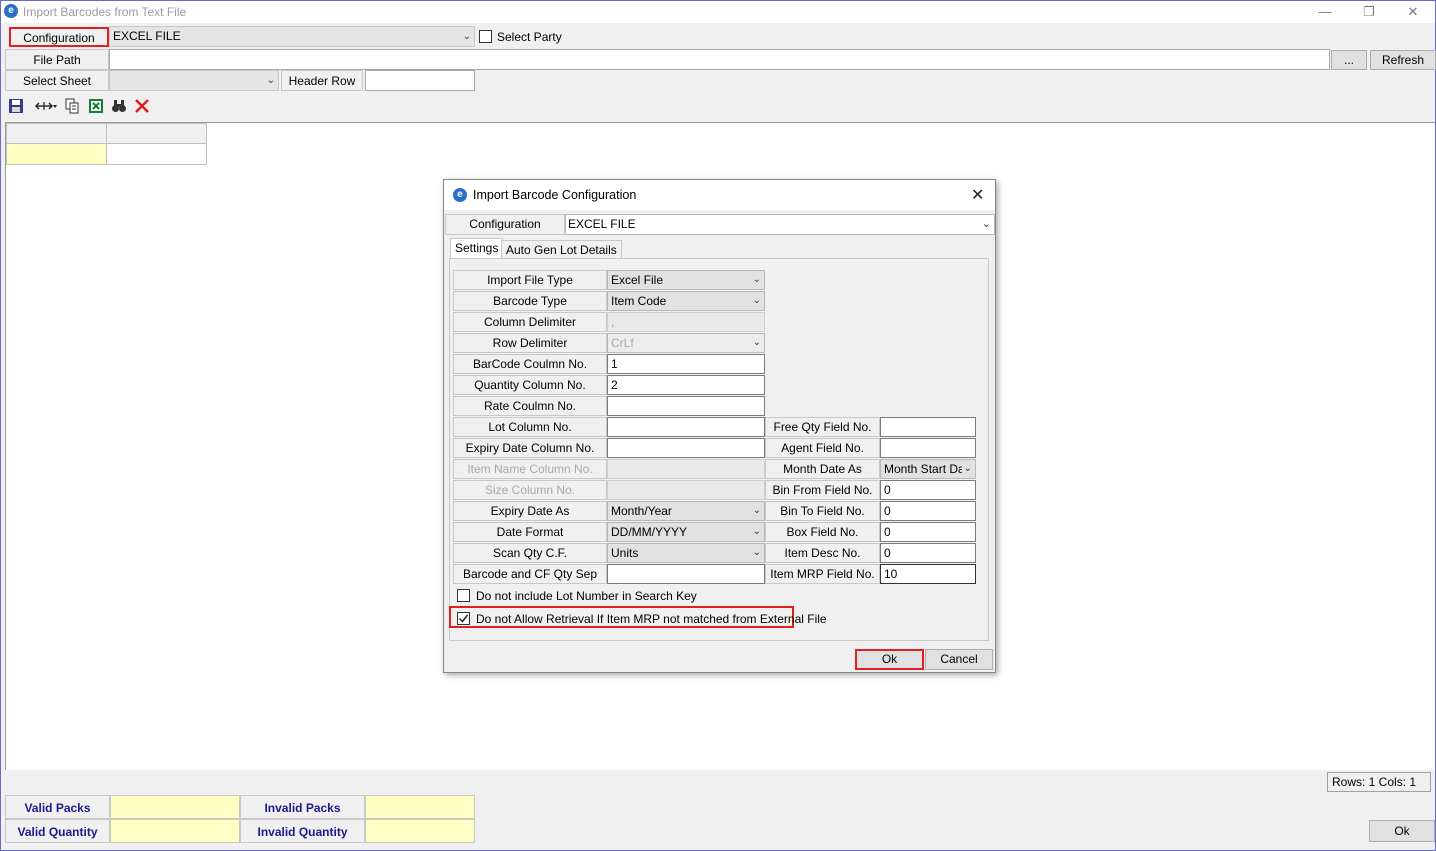 Image resolution: width=1436 pixels, height=851 pixels. I want to click on dialog-title: Import Barcode Configuration, so click(555, 195).